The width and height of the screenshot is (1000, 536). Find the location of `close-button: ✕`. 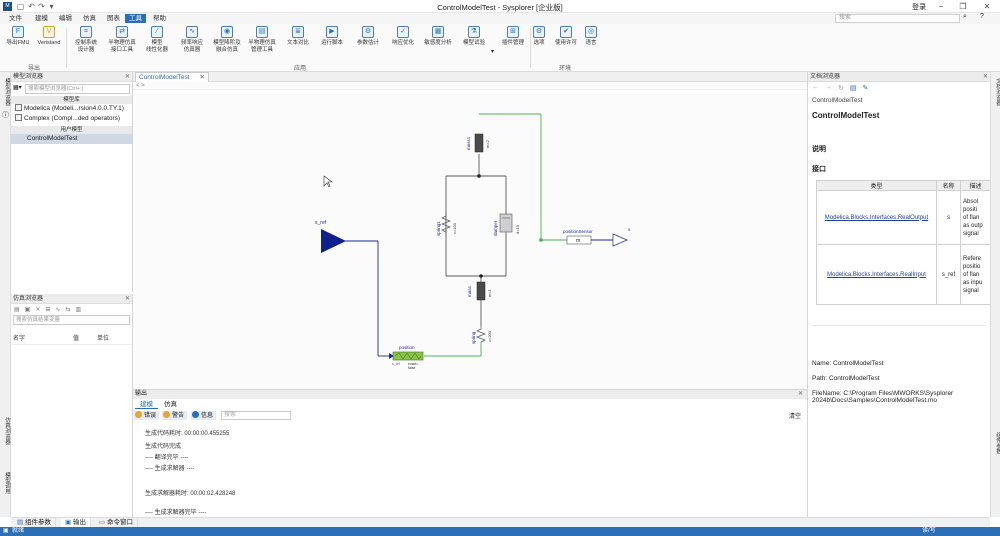

close-button: ✕ is located at coordinates (987, 6).